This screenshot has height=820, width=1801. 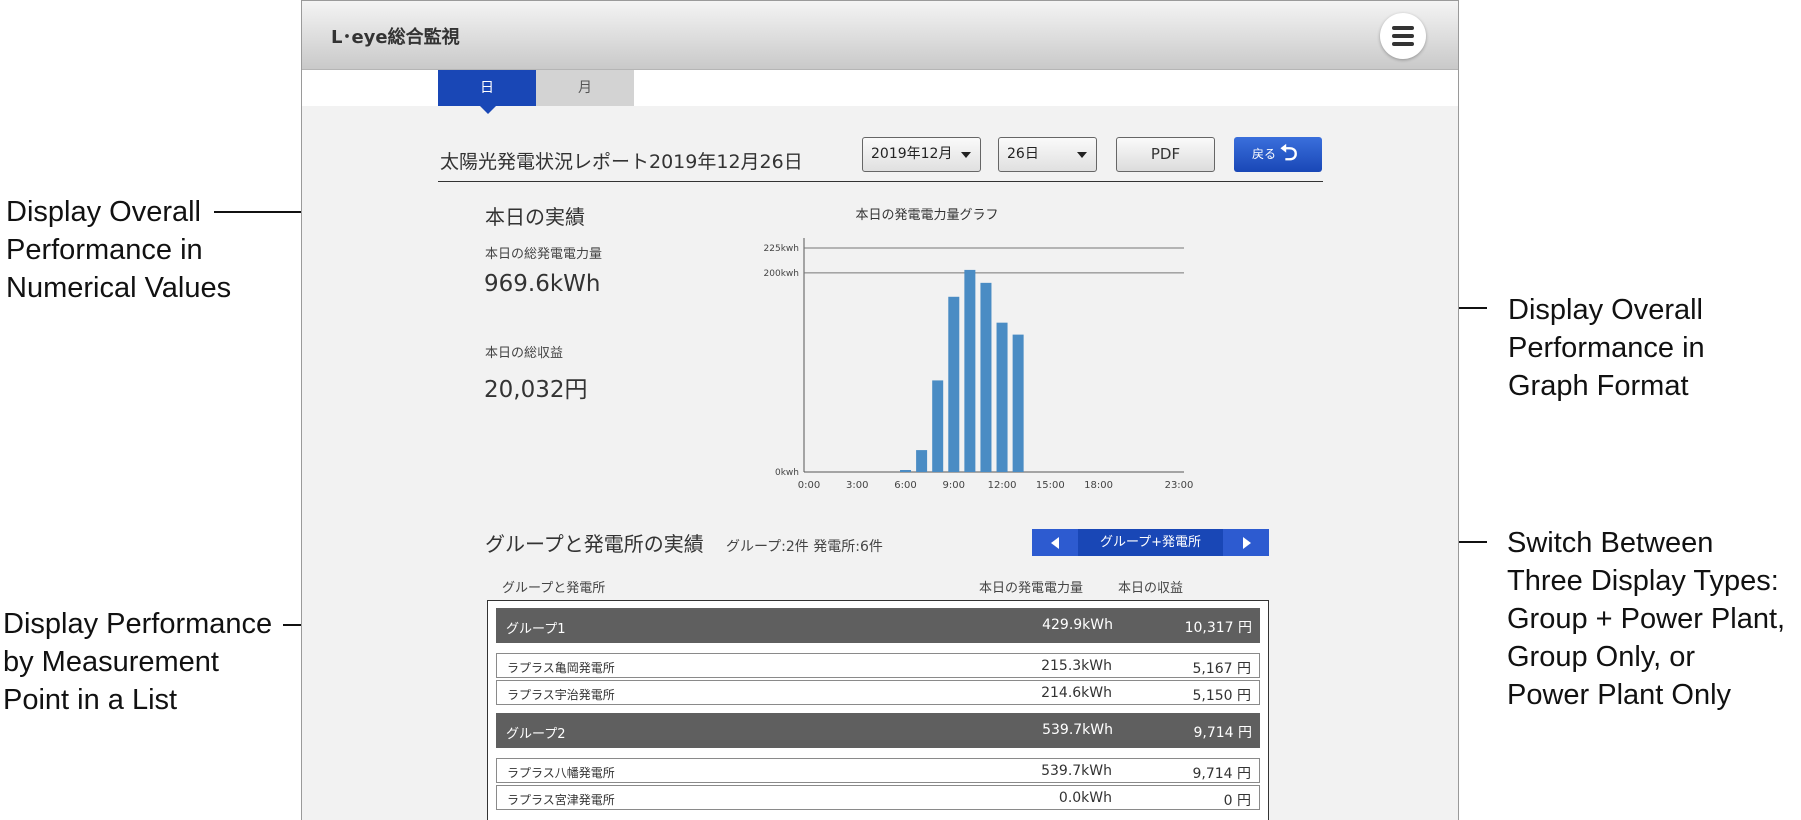 I want to click on row-revenue: 10,317 円, so click(x=1218, y=628).